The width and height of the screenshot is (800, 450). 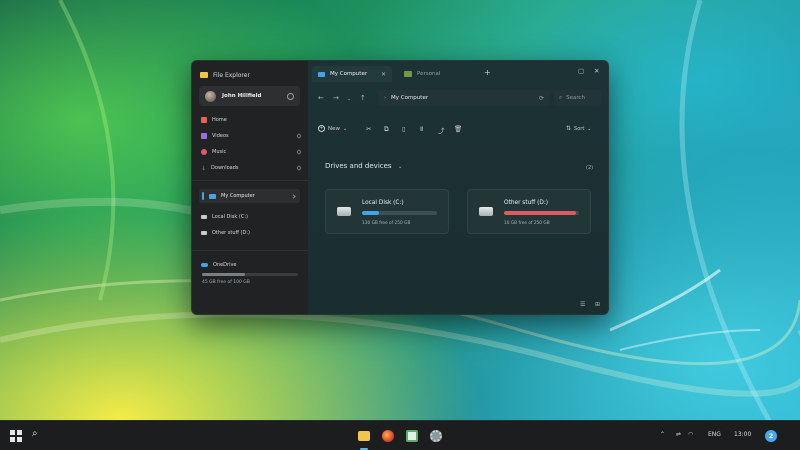 What do you see at coordinates (464, 98) in the screenshot?
I see `address-bar: › My Computer ⟳` at bounding box center [464, 98].